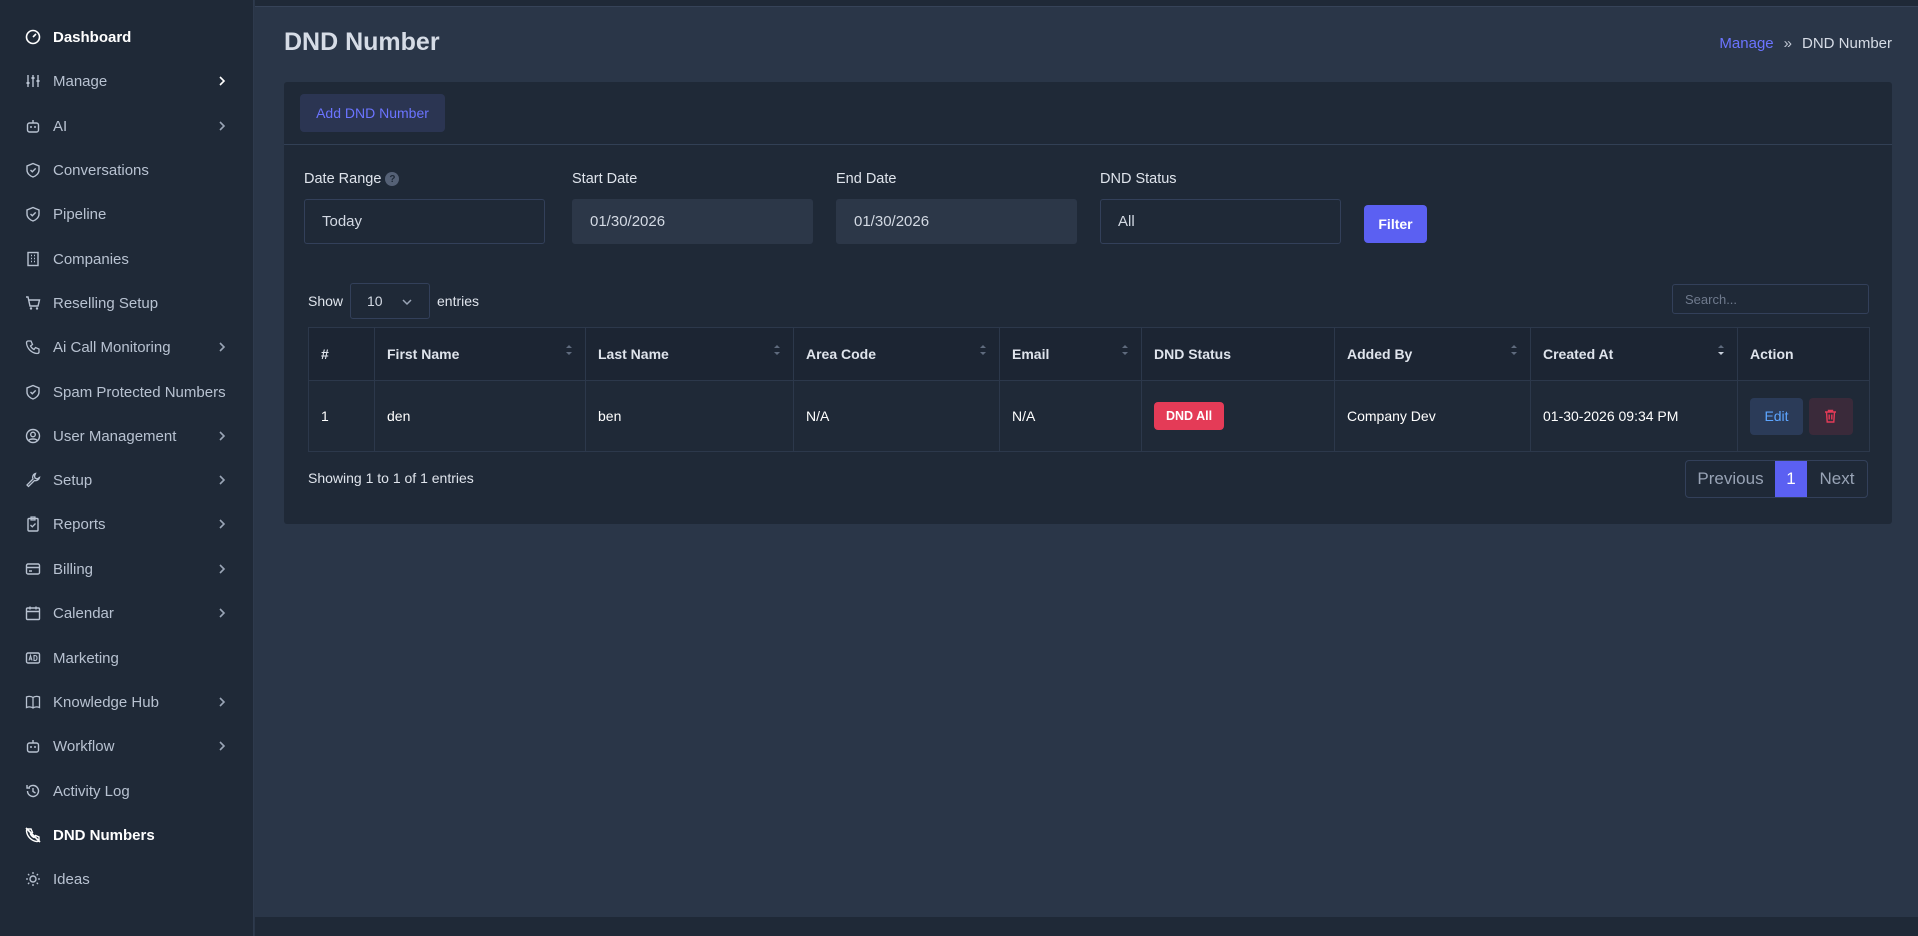 Image resolution: width=1918 pixels, height=936 pixels. I want to click on sidebar-item-activity-log: Activity Log, so click(127, 791).